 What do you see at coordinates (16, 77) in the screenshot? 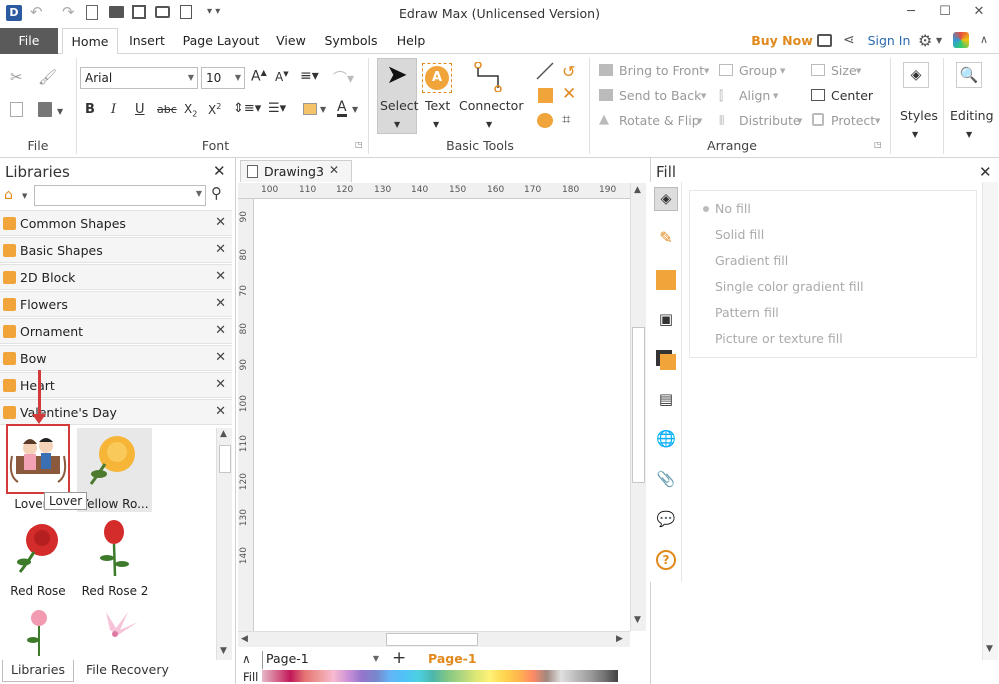
I see `cut-icon: ✂` at bounding box center [16, 77].